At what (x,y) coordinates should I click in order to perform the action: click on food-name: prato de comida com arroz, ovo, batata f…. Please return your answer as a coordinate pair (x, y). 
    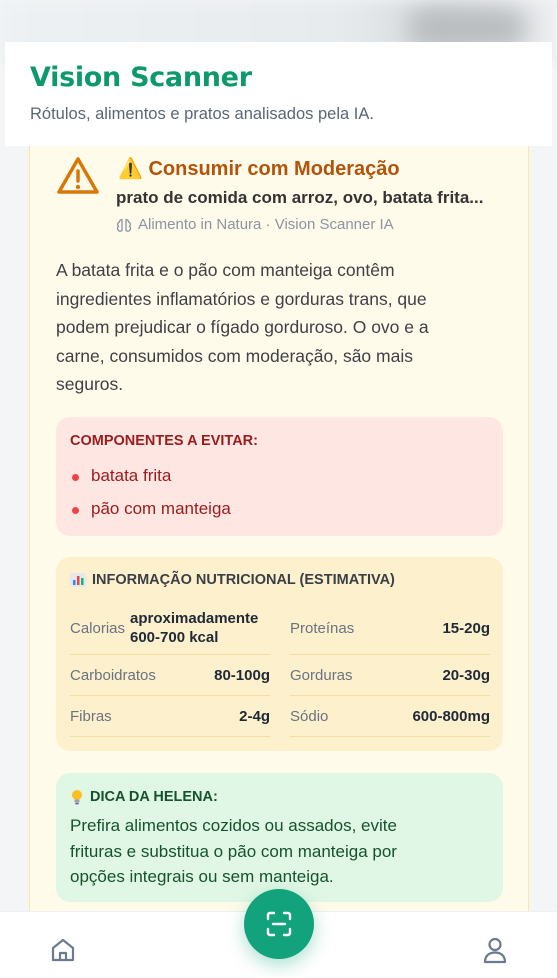
    Looking at the image, I should click on (300, 197).